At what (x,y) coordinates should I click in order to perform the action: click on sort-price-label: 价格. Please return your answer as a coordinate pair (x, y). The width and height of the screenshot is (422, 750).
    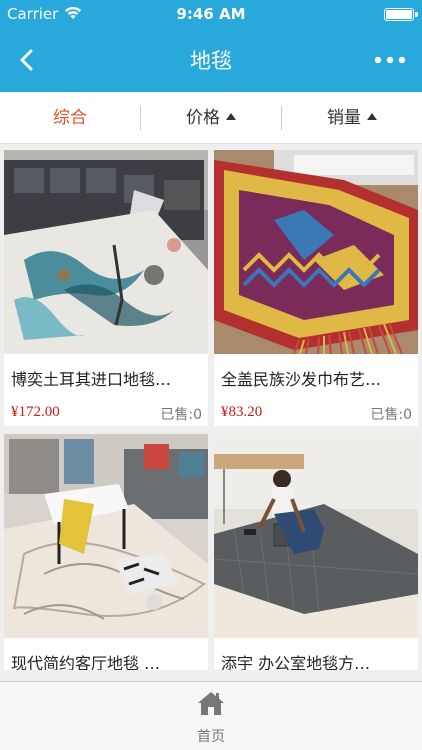
    Looking at the image, I should click on (203, 118).